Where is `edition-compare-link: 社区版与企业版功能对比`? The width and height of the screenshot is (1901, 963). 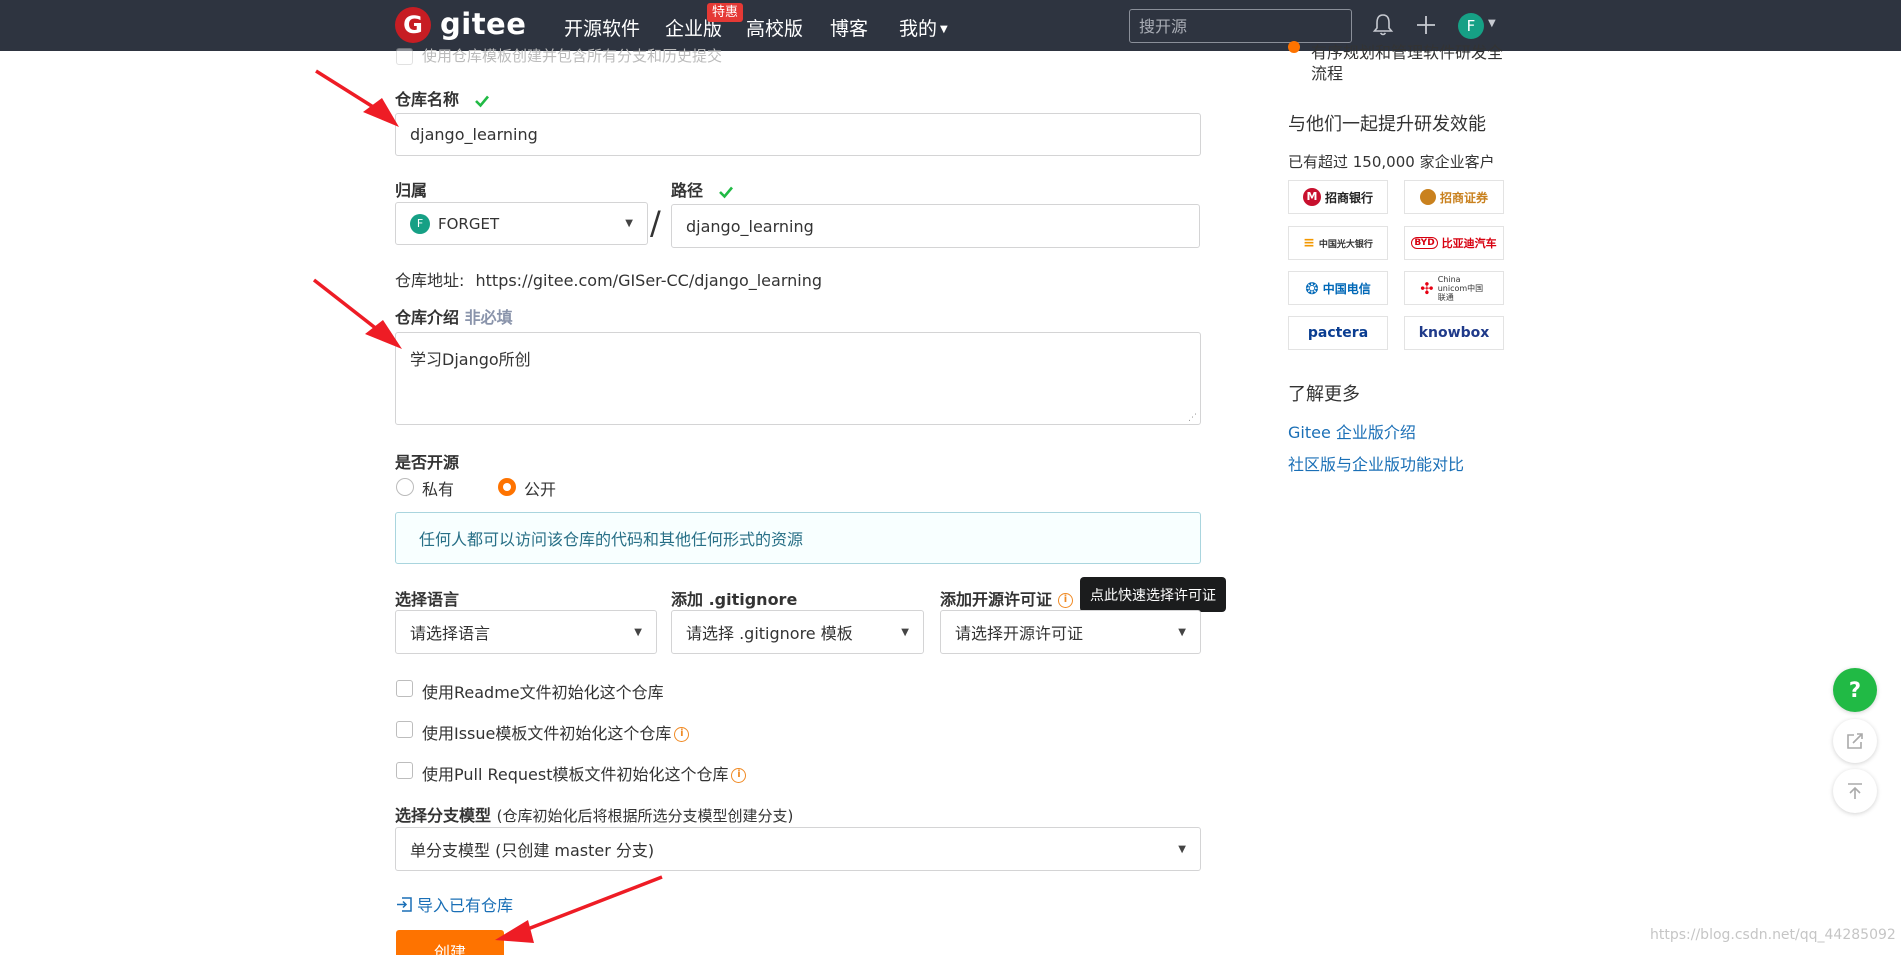
edition-compare-link: 社区版与企业版功能对比 is located at coordinates (1376, 463).